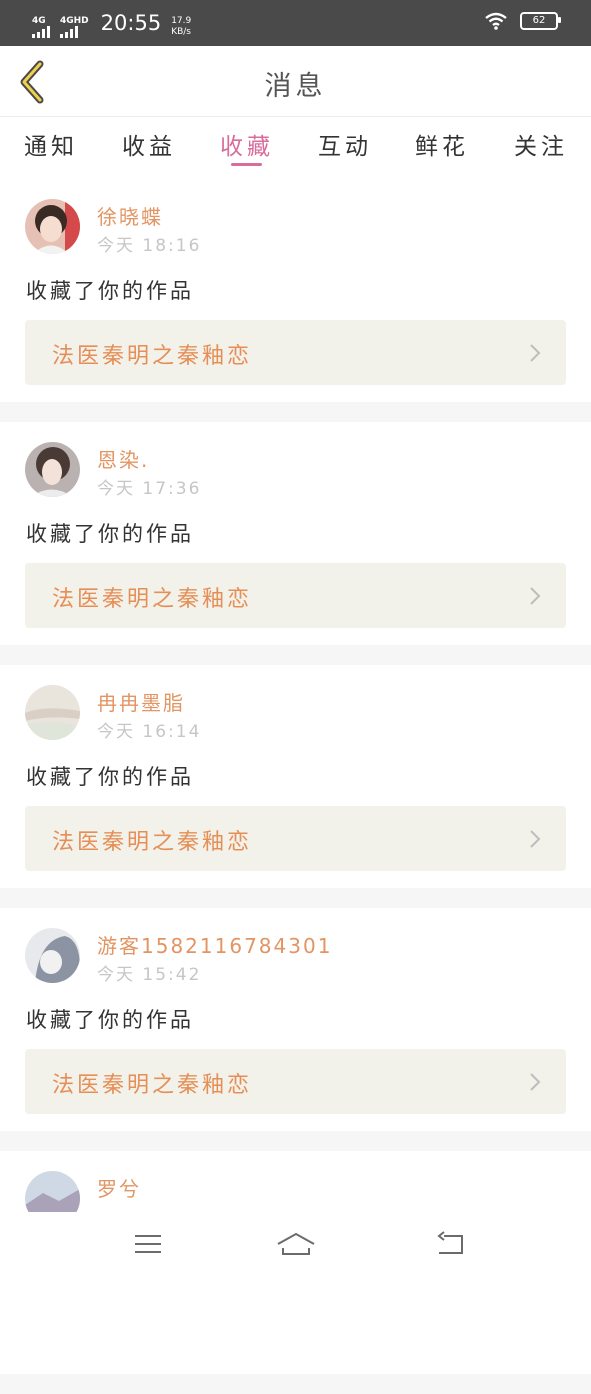  What do you see at coordinates (123, 458) in the screenshot?
I see `user-name: 恩染.` at bounding box center [123, 458].